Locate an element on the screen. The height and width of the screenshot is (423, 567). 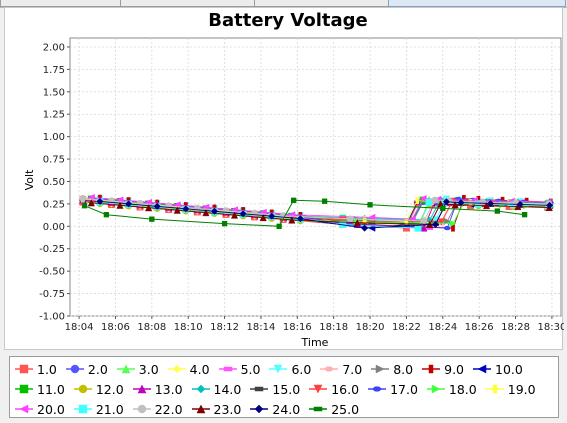
legend-label: 15.0 is located at coordinates (286, 389).